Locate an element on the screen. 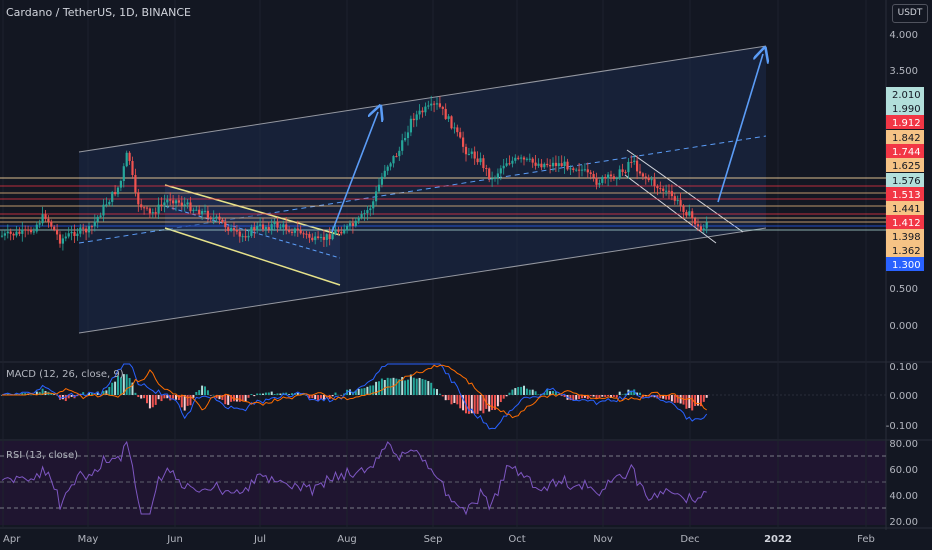 The height and width of the screenshot is (550, 932). rsi-tick-label: 60.00 is located at coordinates (903, 470).